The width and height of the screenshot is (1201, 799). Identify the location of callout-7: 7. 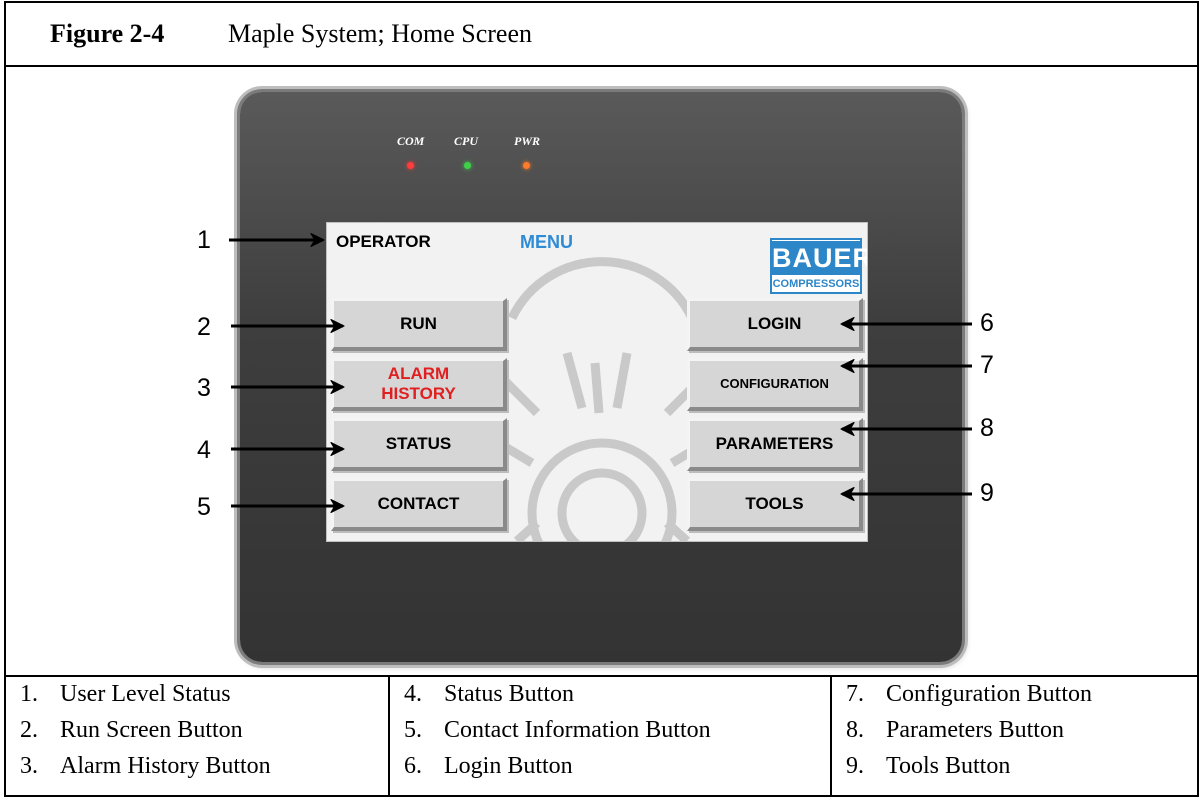
(987, 365).